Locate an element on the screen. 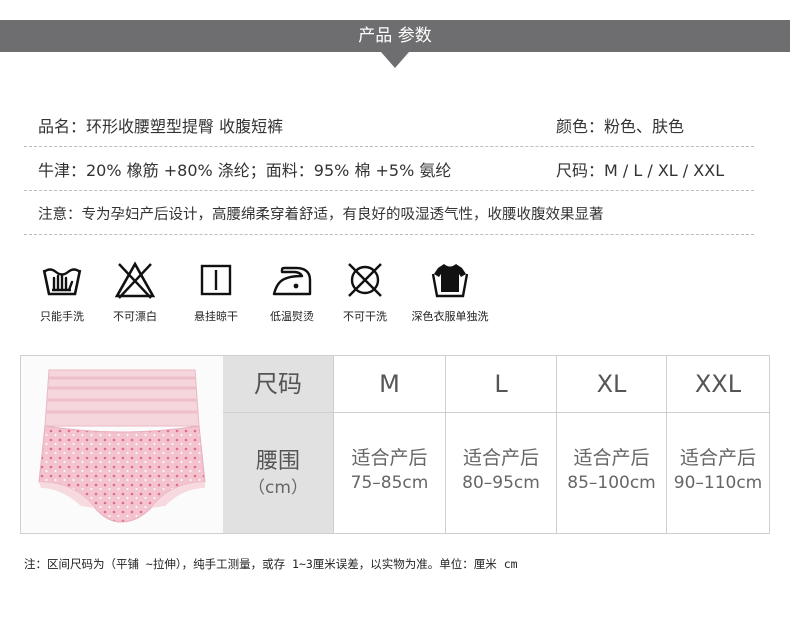  param-row-note: 注意：专为孕妇产后设计，高腰绵柔穿着舒适，有良好的吸湿透气性，收腰收腹效果显著 is located at coordinates (389, 213).